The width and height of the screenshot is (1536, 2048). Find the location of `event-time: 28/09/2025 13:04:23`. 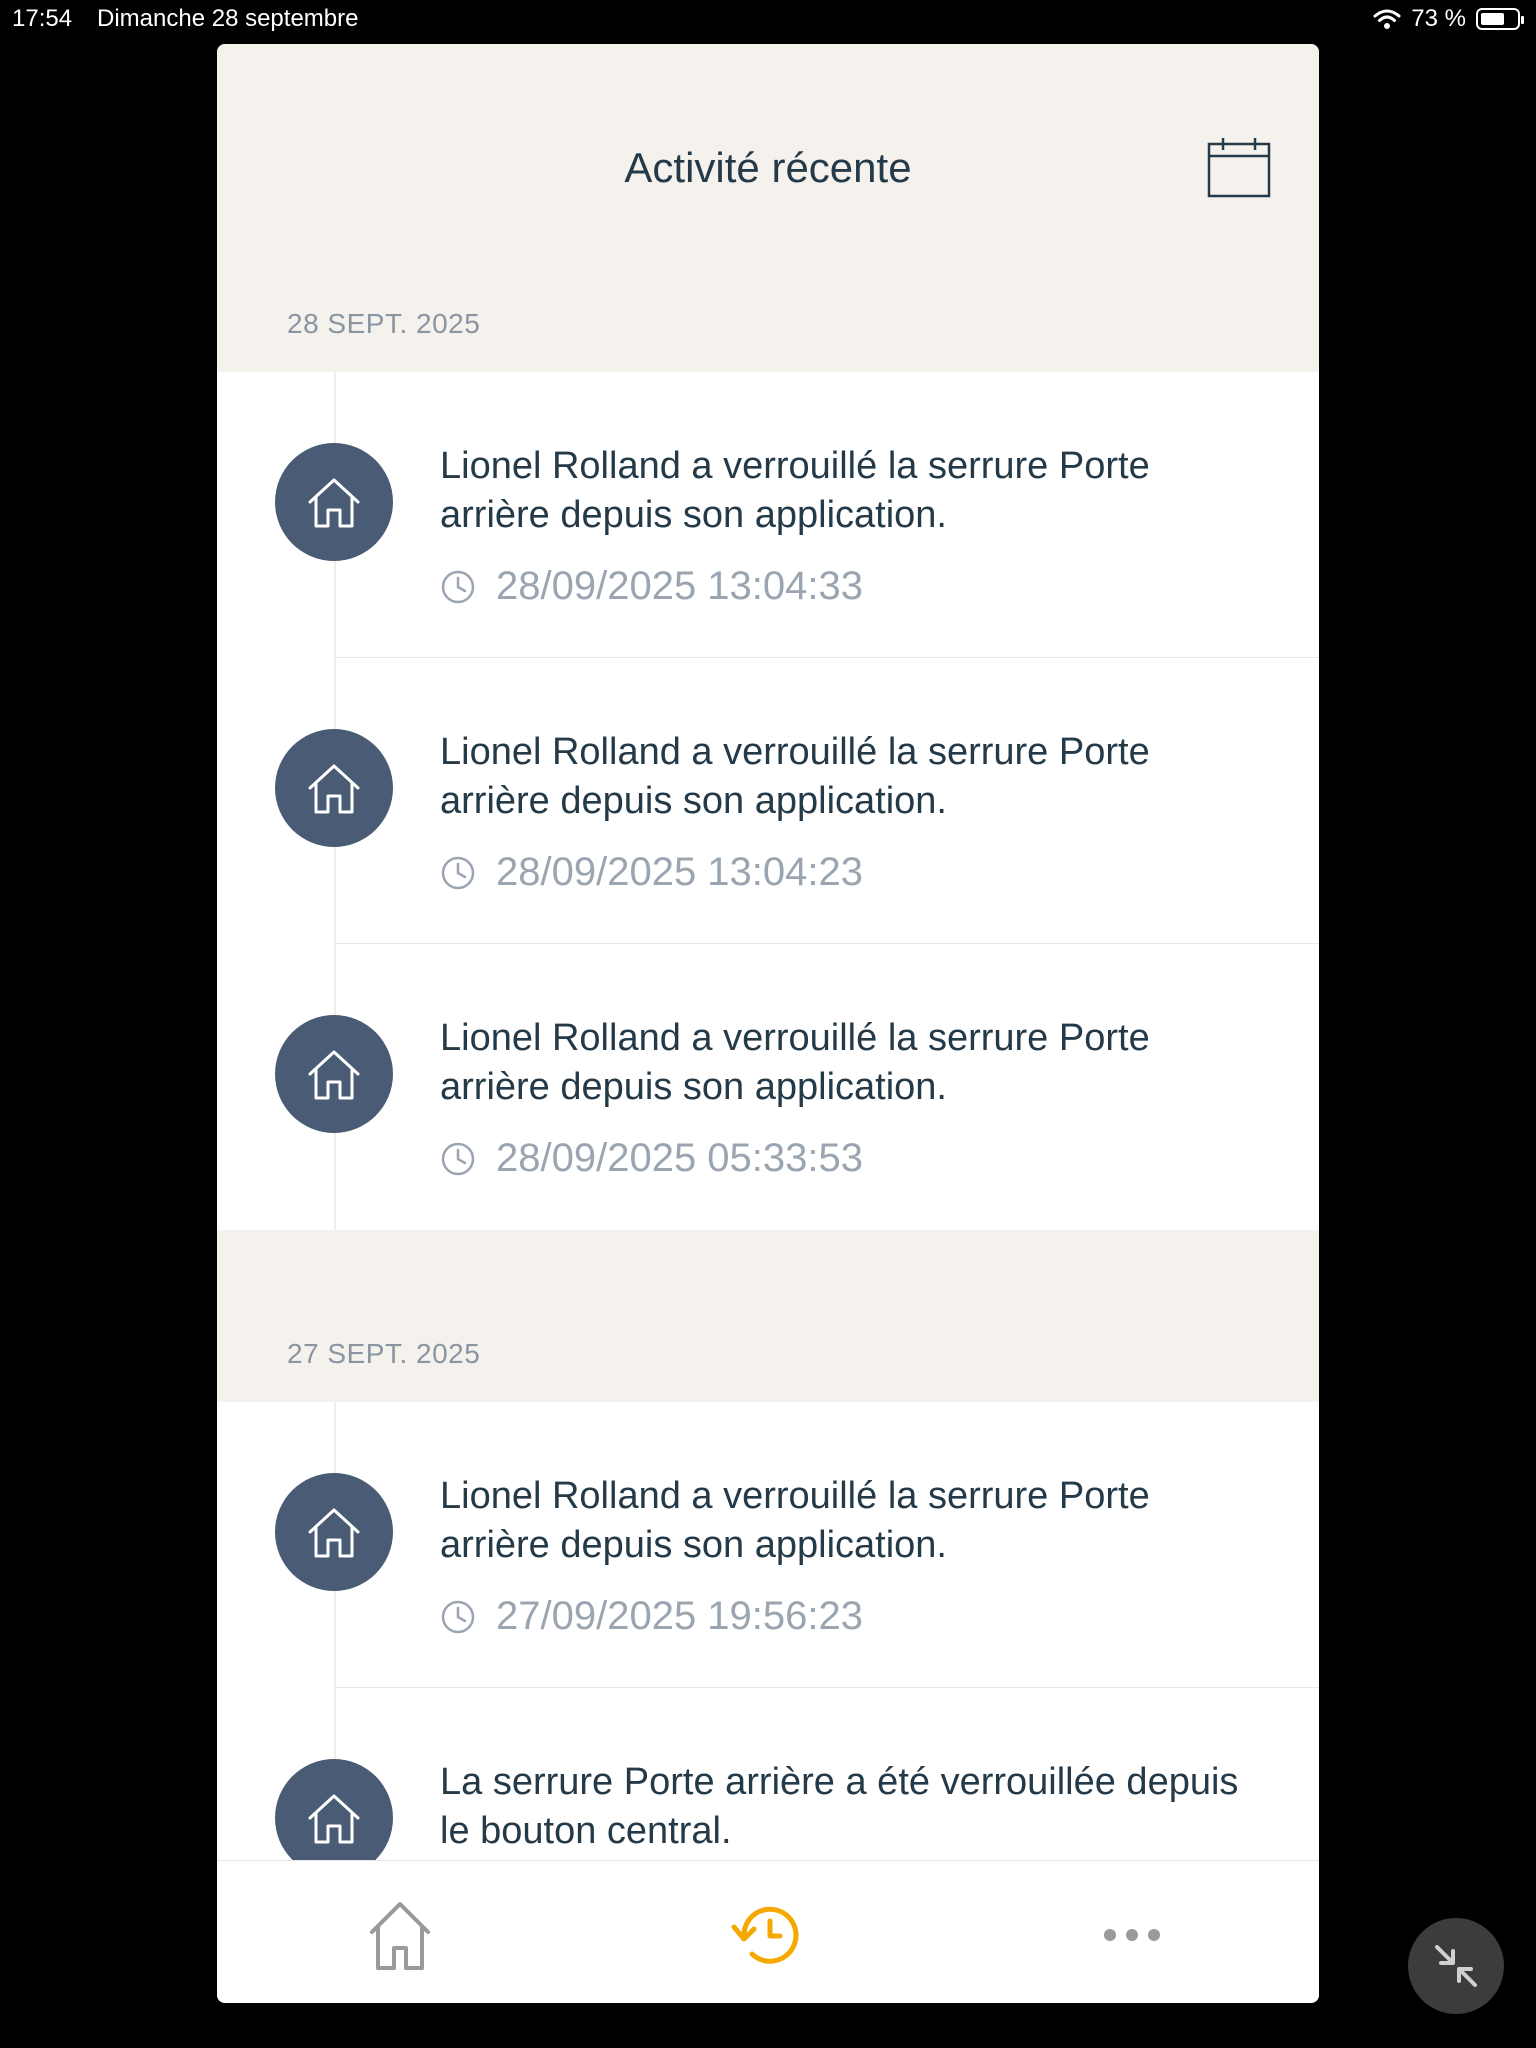

event-time: 28/09/2025 13:04:23 is located at coordinates (651, 872).